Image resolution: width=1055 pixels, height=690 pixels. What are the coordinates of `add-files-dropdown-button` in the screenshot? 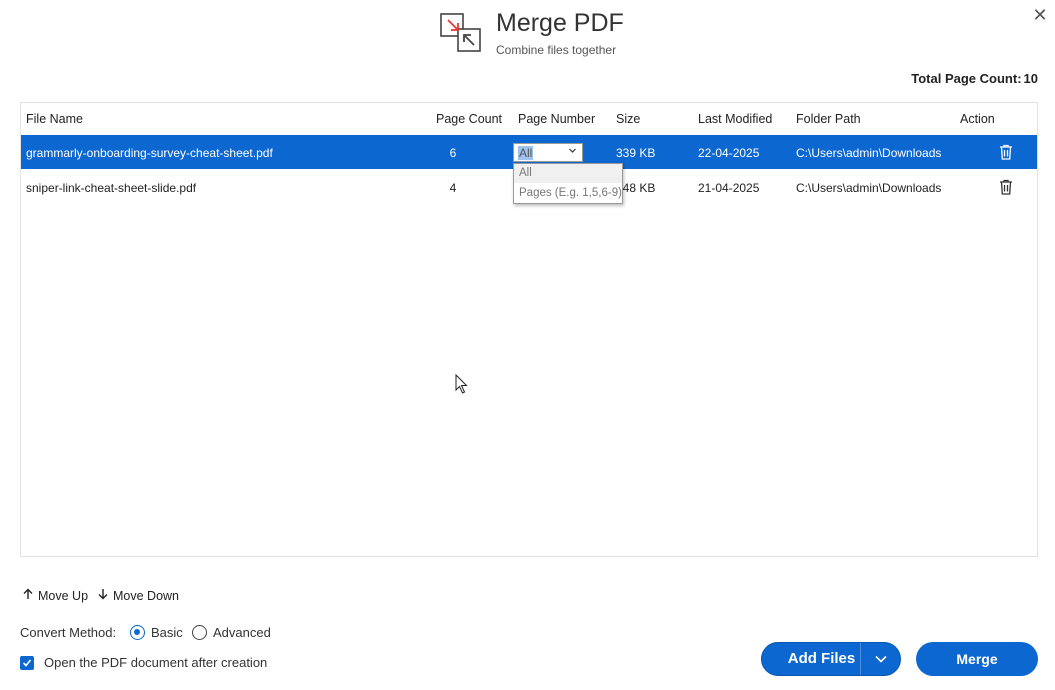 It's located at (881, 659).